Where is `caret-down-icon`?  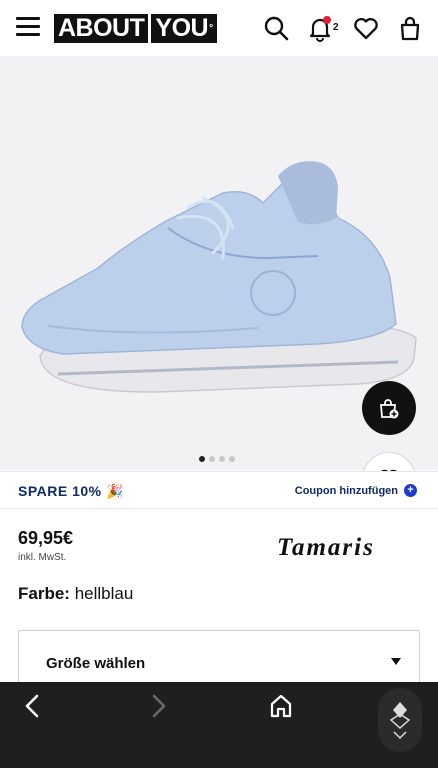
caret-down-icon is located at coordinates (396, 661).